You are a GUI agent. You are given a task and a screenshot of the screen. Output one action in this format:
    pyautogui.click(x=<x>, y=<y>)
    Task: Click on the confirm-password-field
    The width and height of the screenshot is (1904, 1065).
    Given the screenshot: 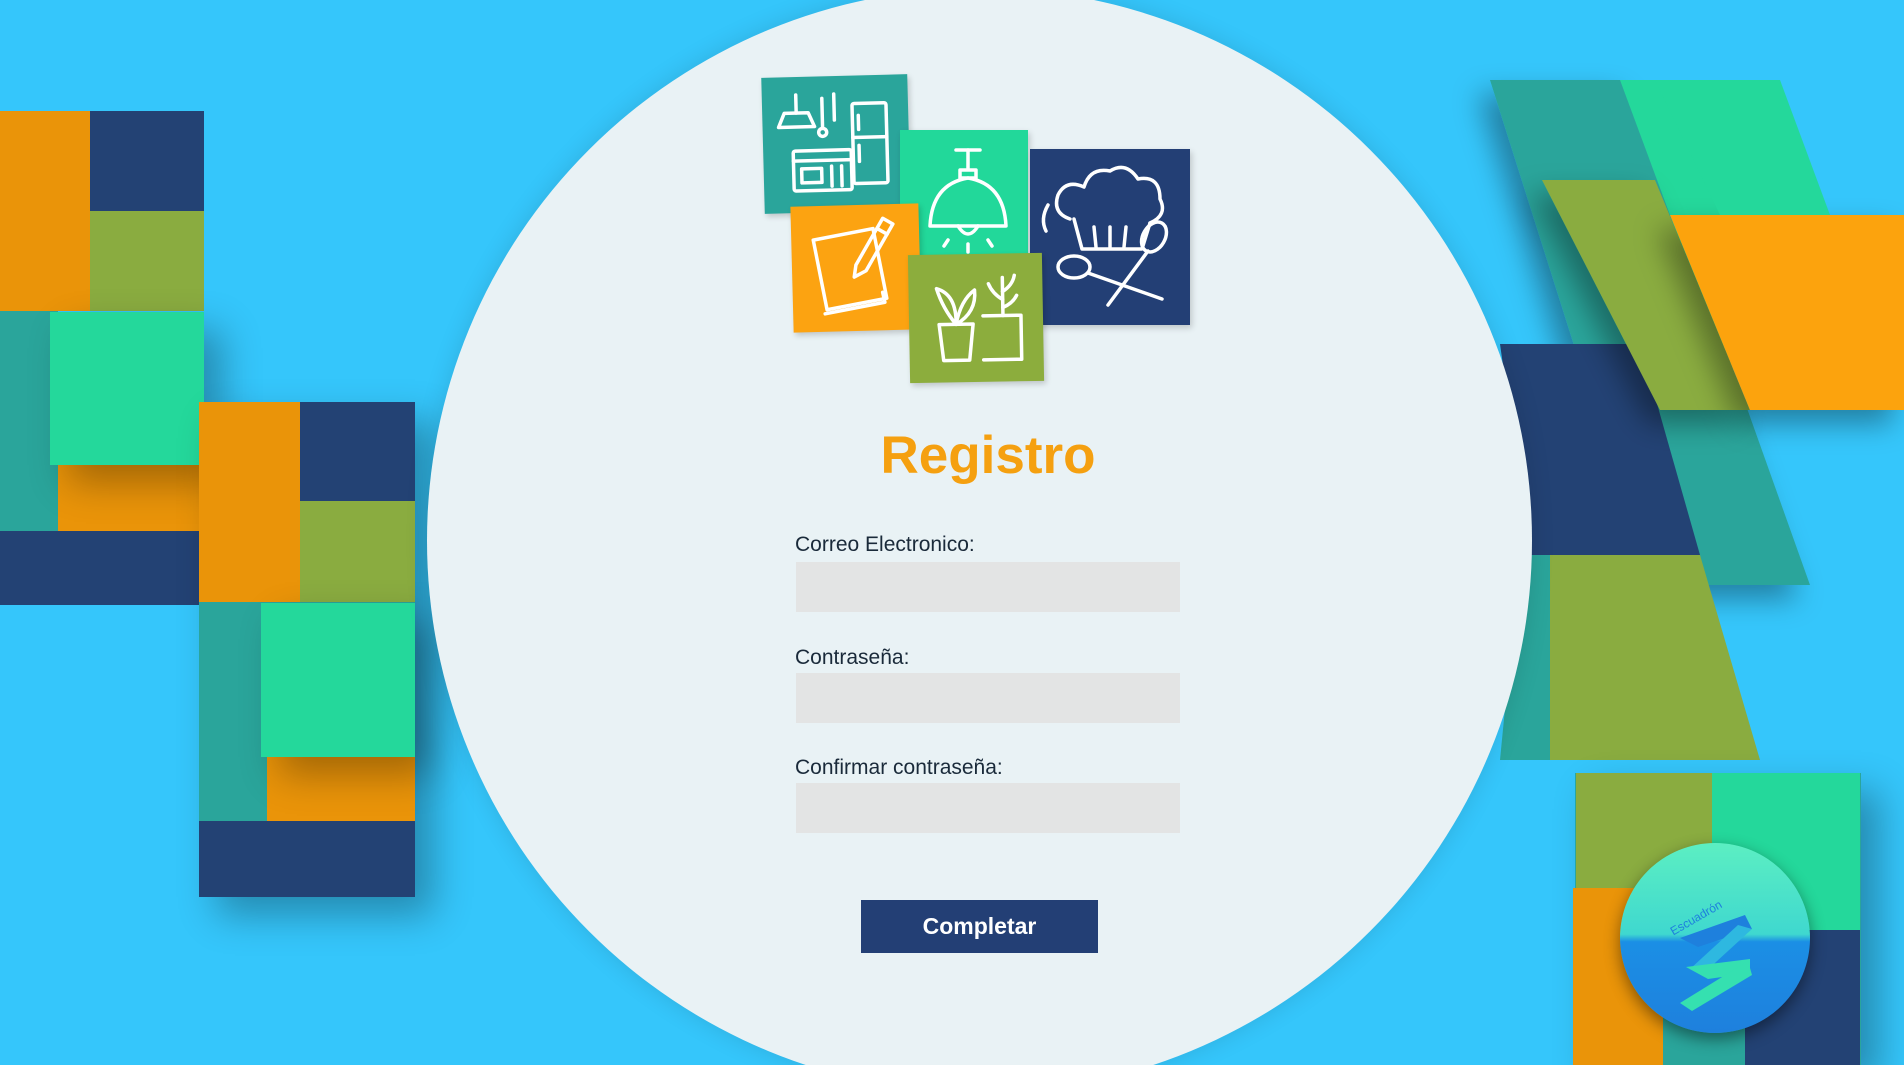 What is the action you would take?
    pyautogui.click(x=988, y=808)
    